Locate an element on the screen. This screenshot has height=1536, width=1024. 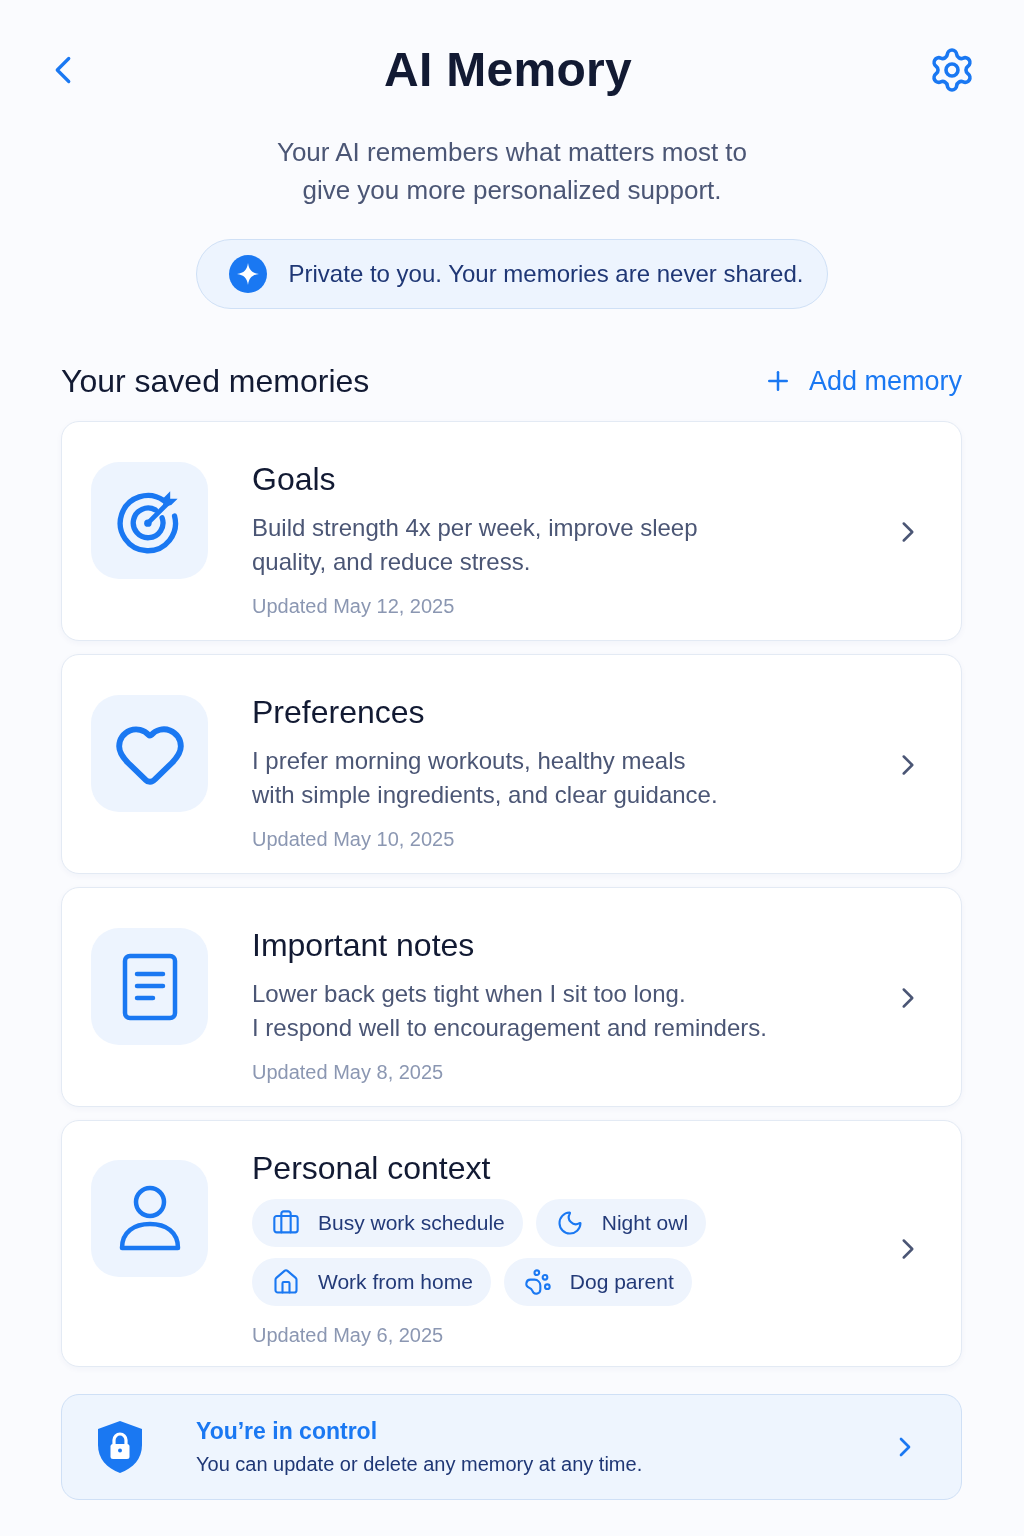
updated-date: Updated May 6, 2025 is located at coordinates (348, 1335).